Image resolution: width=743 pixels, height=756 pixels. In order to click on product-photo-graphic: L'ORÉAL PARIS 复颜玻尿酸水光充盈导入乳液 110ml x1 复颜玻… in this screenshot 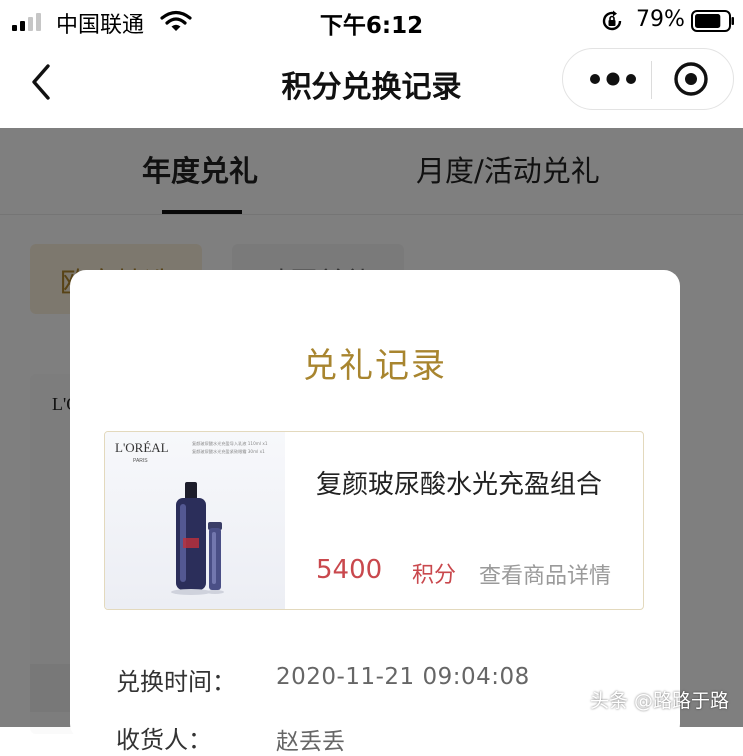, I will do `click(191, 517)`.